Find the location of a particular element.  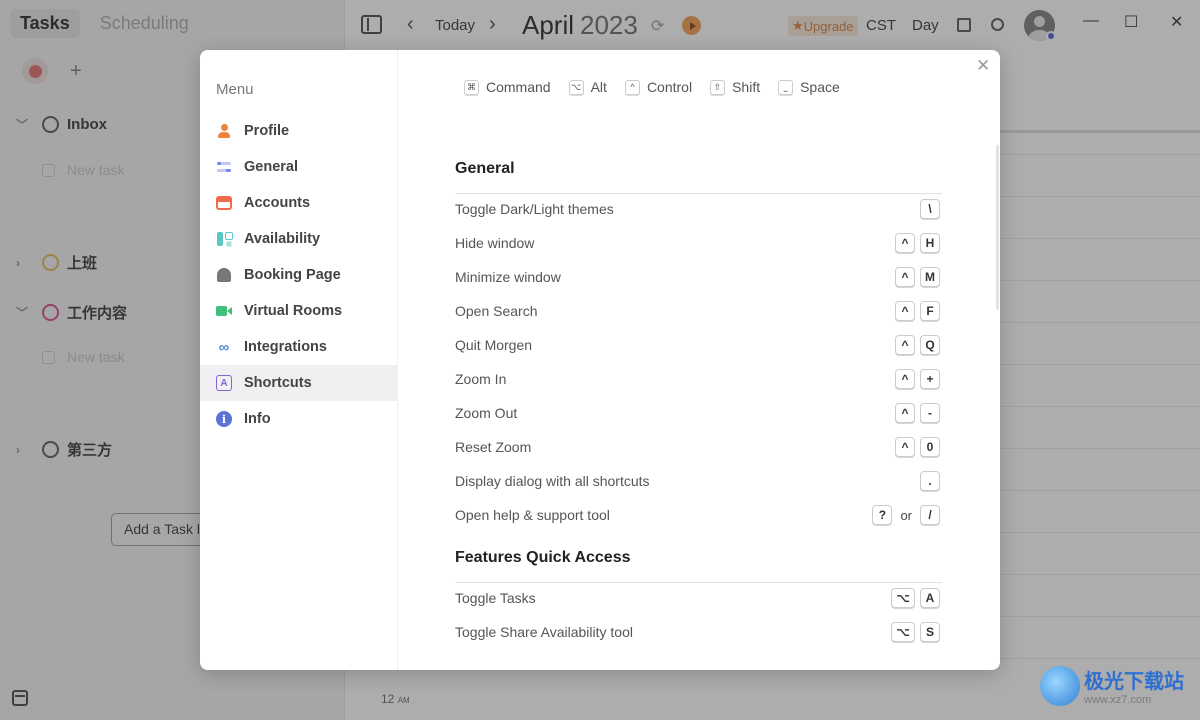

key-cap: - is located at coordinates (930, 413).